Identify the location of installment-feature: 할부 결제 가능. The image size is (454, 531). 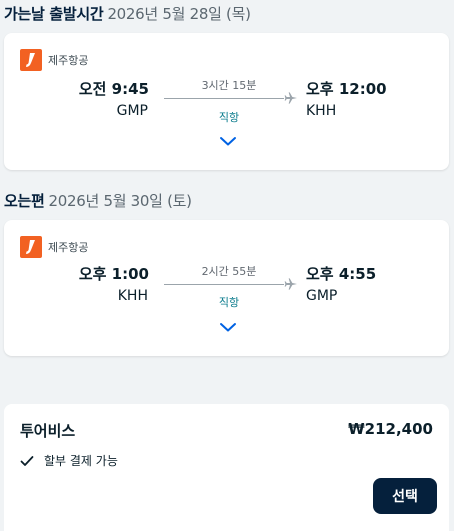
(69, 460).